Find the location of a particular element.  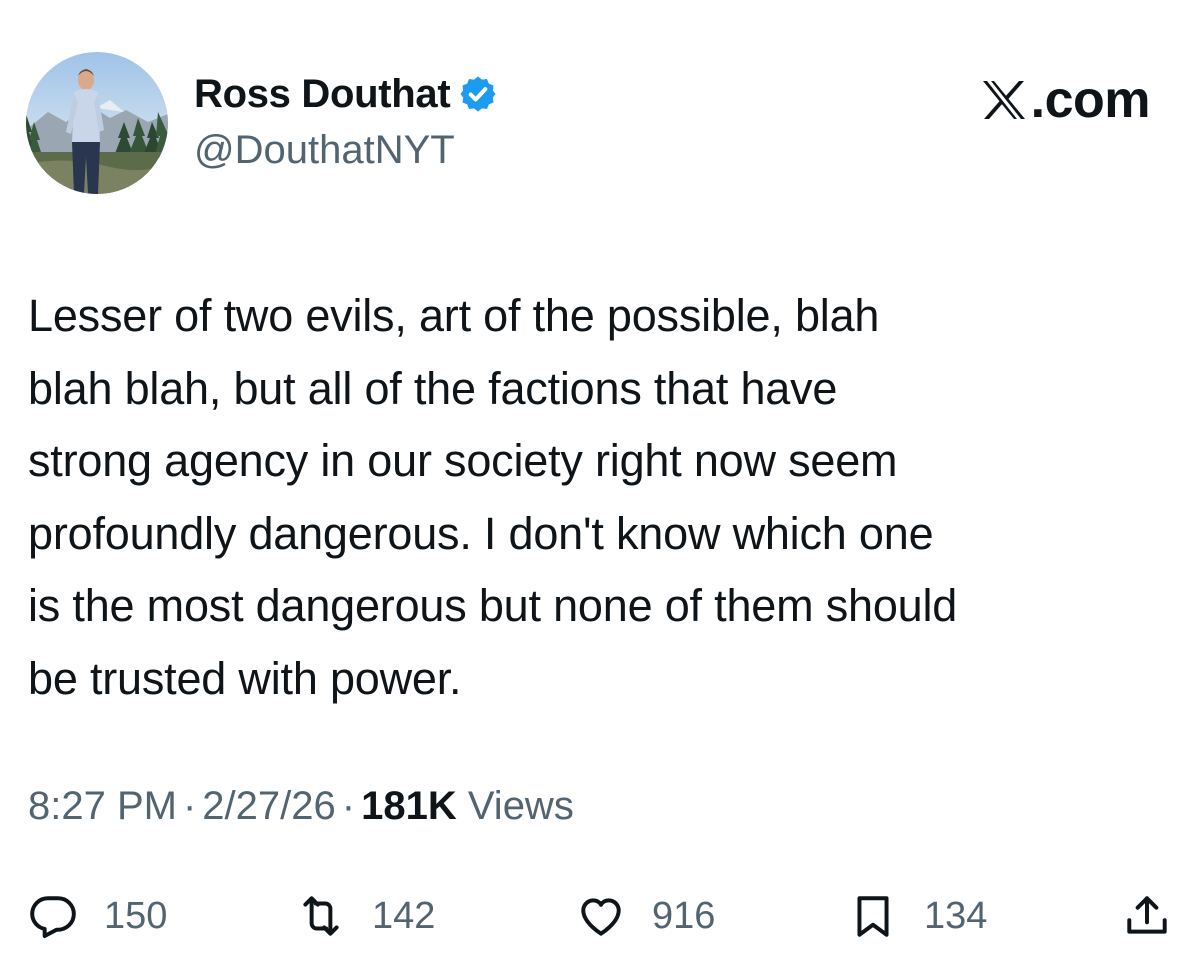

author-name-row: Ross Douthat is located at coordinates (346, 94).